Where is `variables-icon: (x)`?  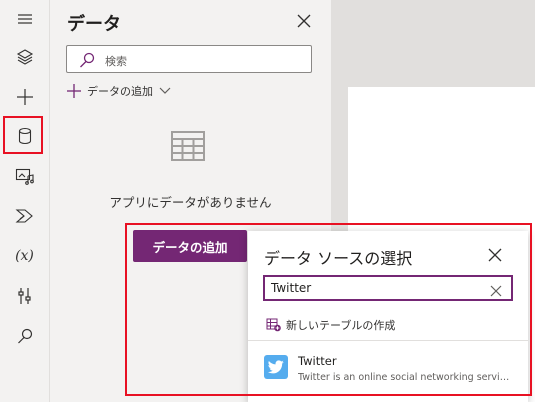
variables-icon: (x) is located at coordinates (24, 256).